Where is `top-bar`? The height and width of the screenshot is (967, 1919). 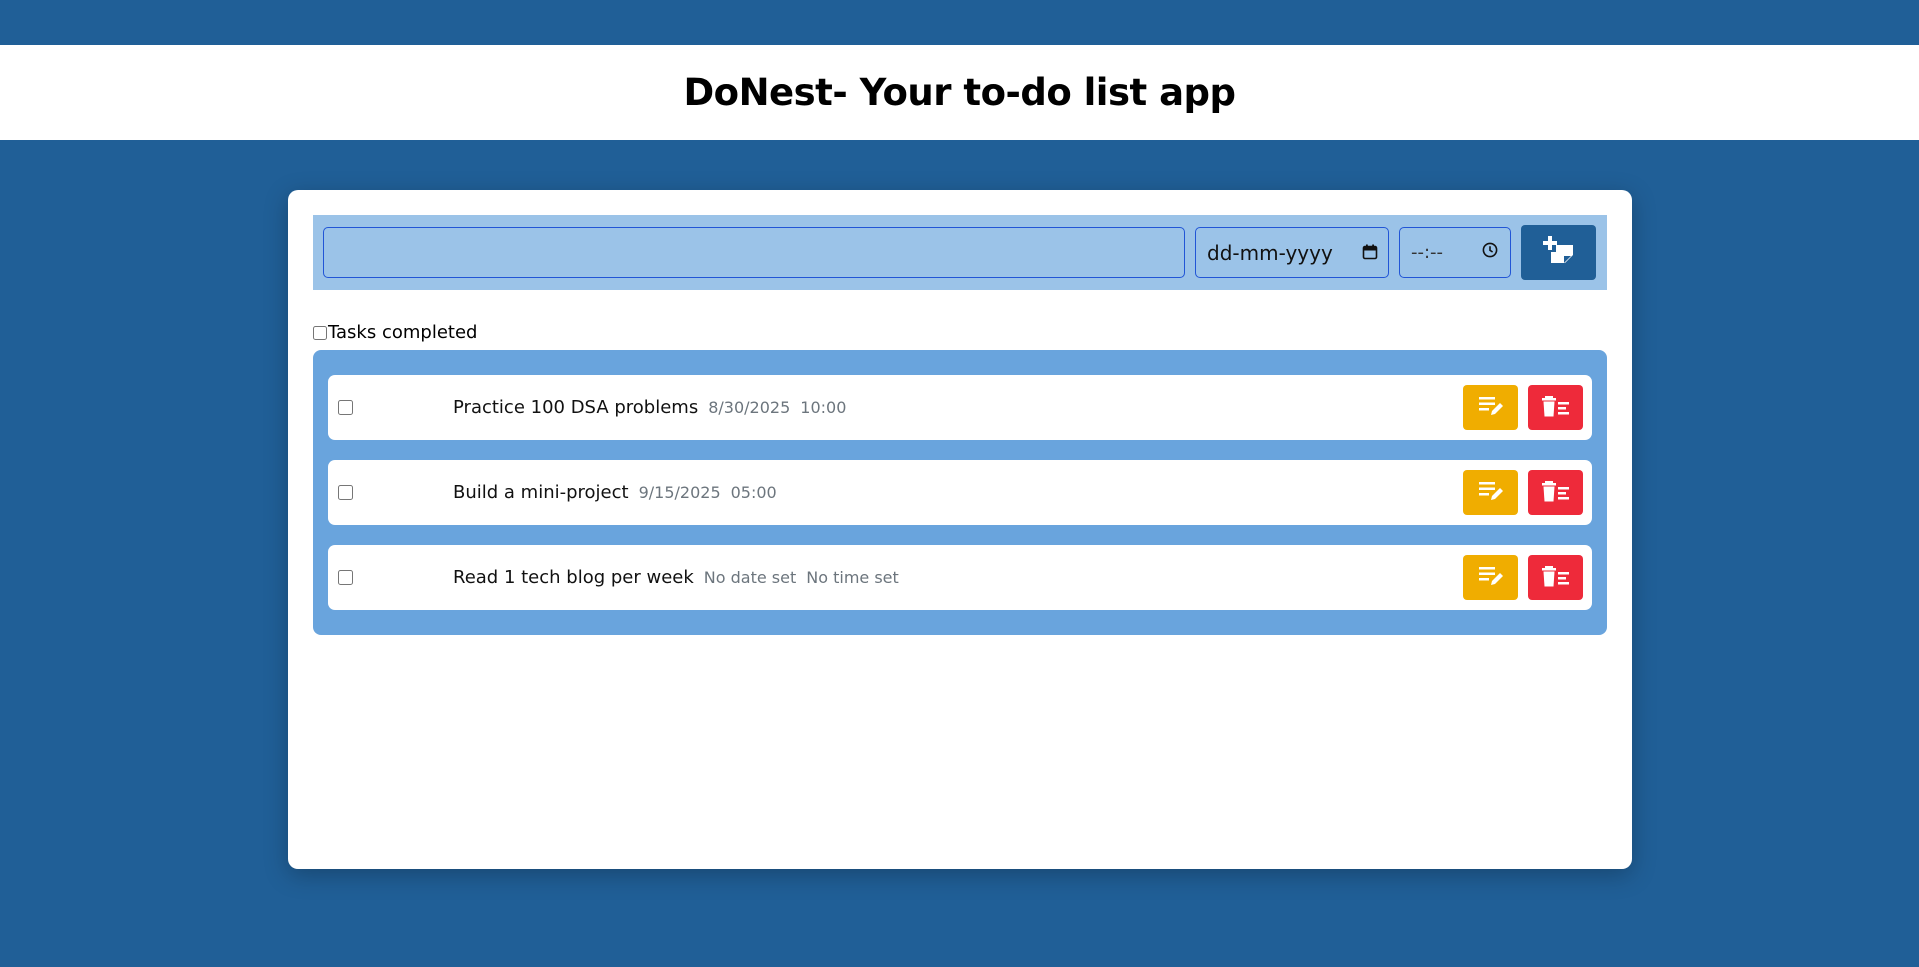
top-bar is located at coordinates (959, 22).